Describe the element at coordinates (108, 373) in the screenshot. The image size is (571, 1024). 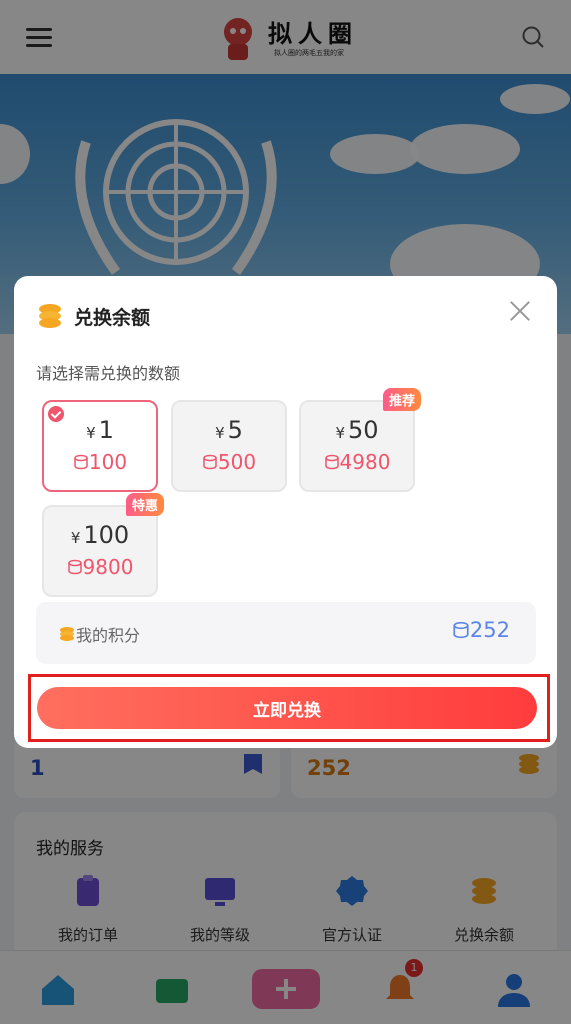
I see `select-amount-hint: 请选择需兑换的数额` at that location.